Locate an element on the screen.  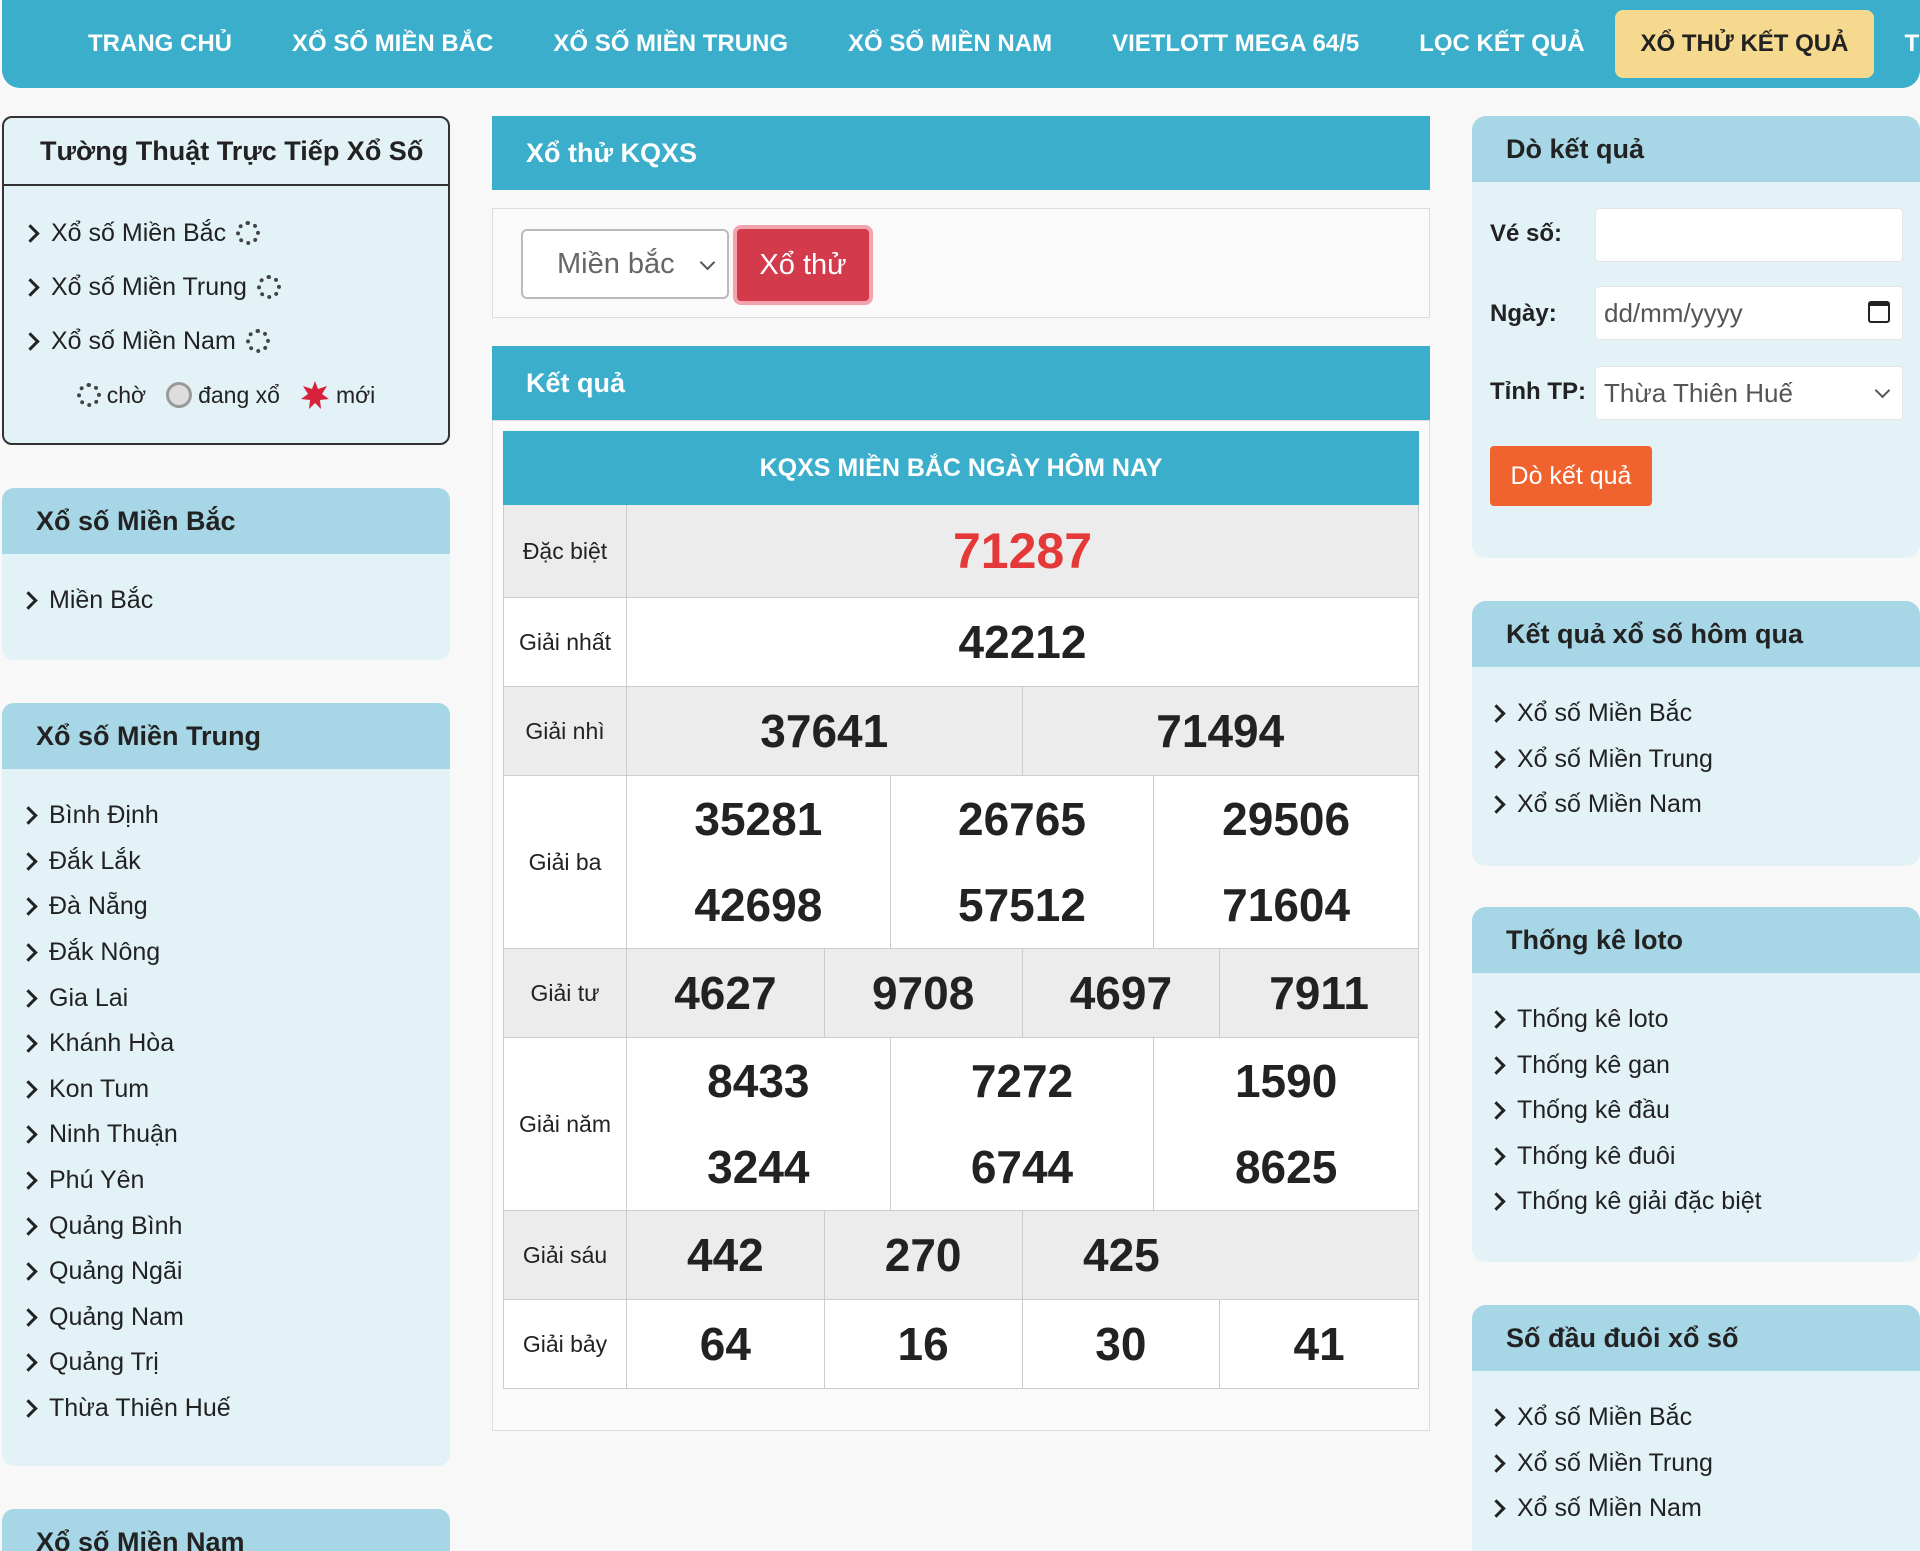
yesterday-link: Xổ số Miền Nam is located at coordinates (1696, 805).